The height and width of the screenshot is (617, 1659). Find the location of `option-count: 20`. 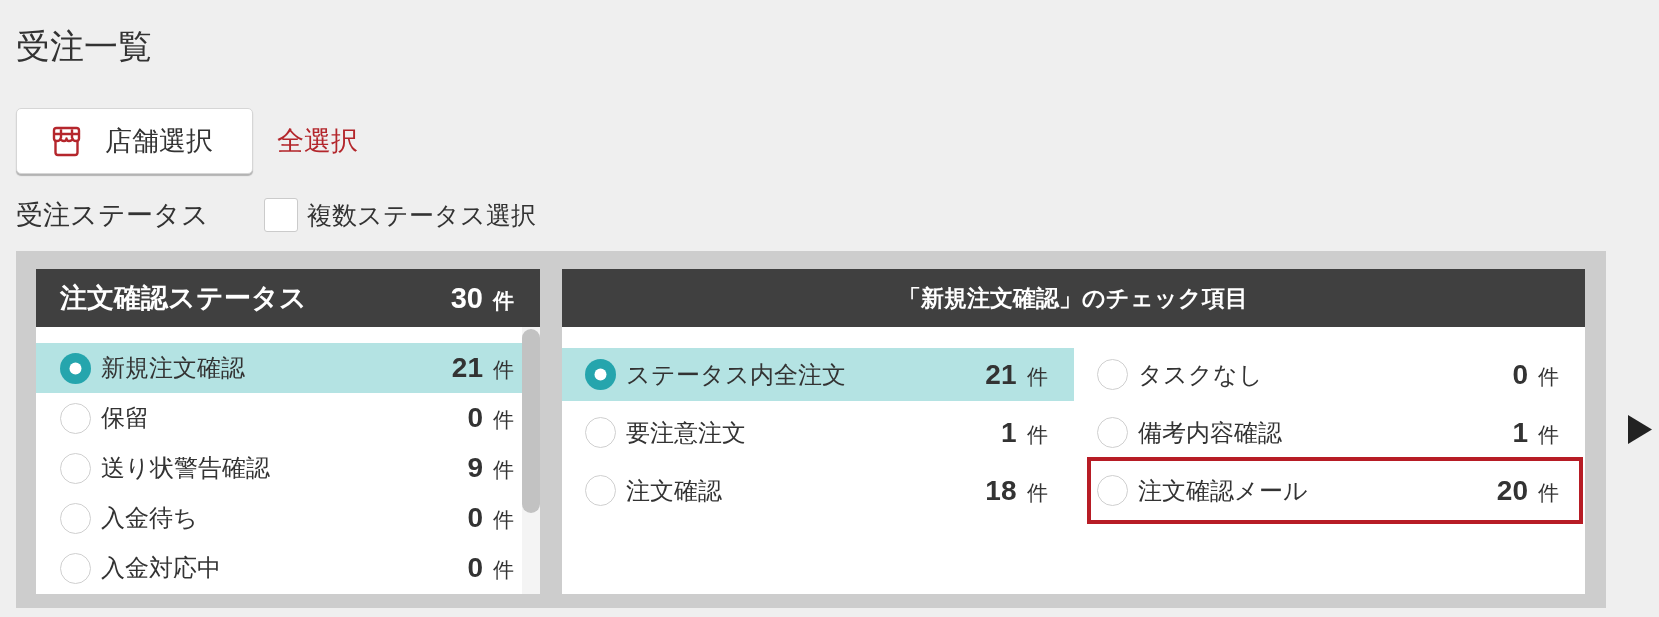

option-count: 20 is located at coordinates (1512, 490).